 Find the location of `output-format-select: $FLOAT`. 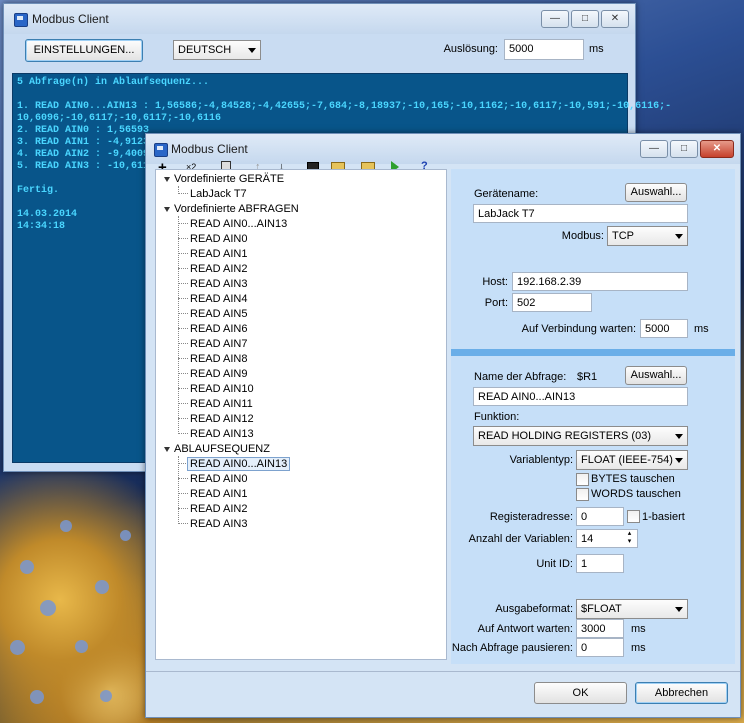

output-format-select: $FLOAT is located at coordinates (632, 609).